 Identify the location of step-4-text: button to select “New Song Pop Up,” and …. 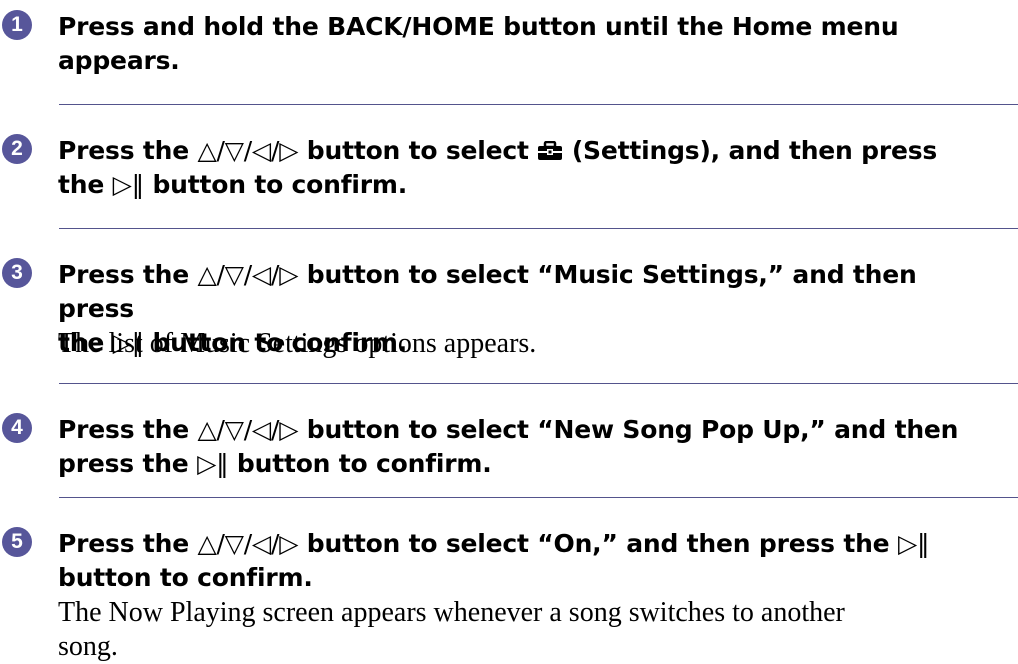
(628, 429).